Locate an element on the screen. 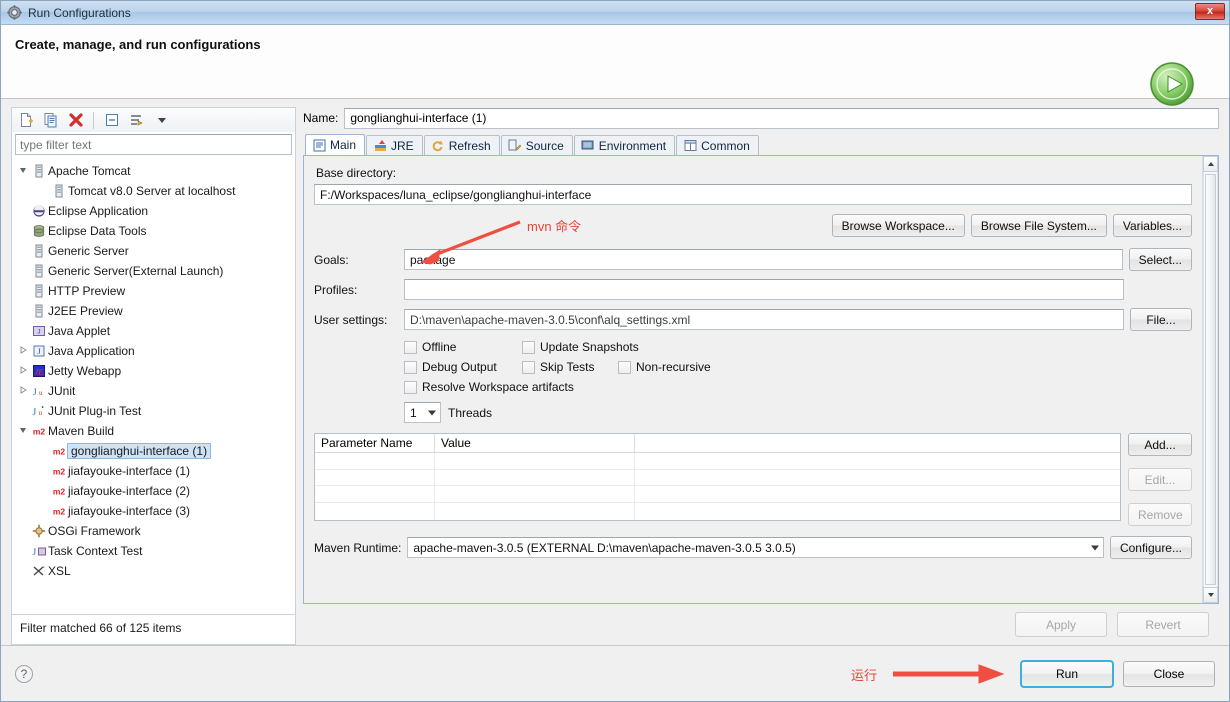 The image size is (1230, 702). threads-combo: 1 is located at coordinates (422, 412).